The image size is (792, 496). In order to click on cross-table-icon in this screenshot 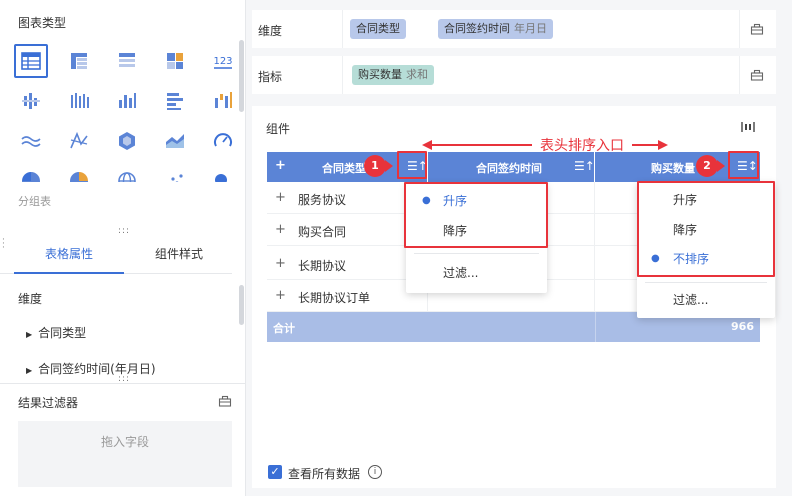, I will do `click(79, 61)`.